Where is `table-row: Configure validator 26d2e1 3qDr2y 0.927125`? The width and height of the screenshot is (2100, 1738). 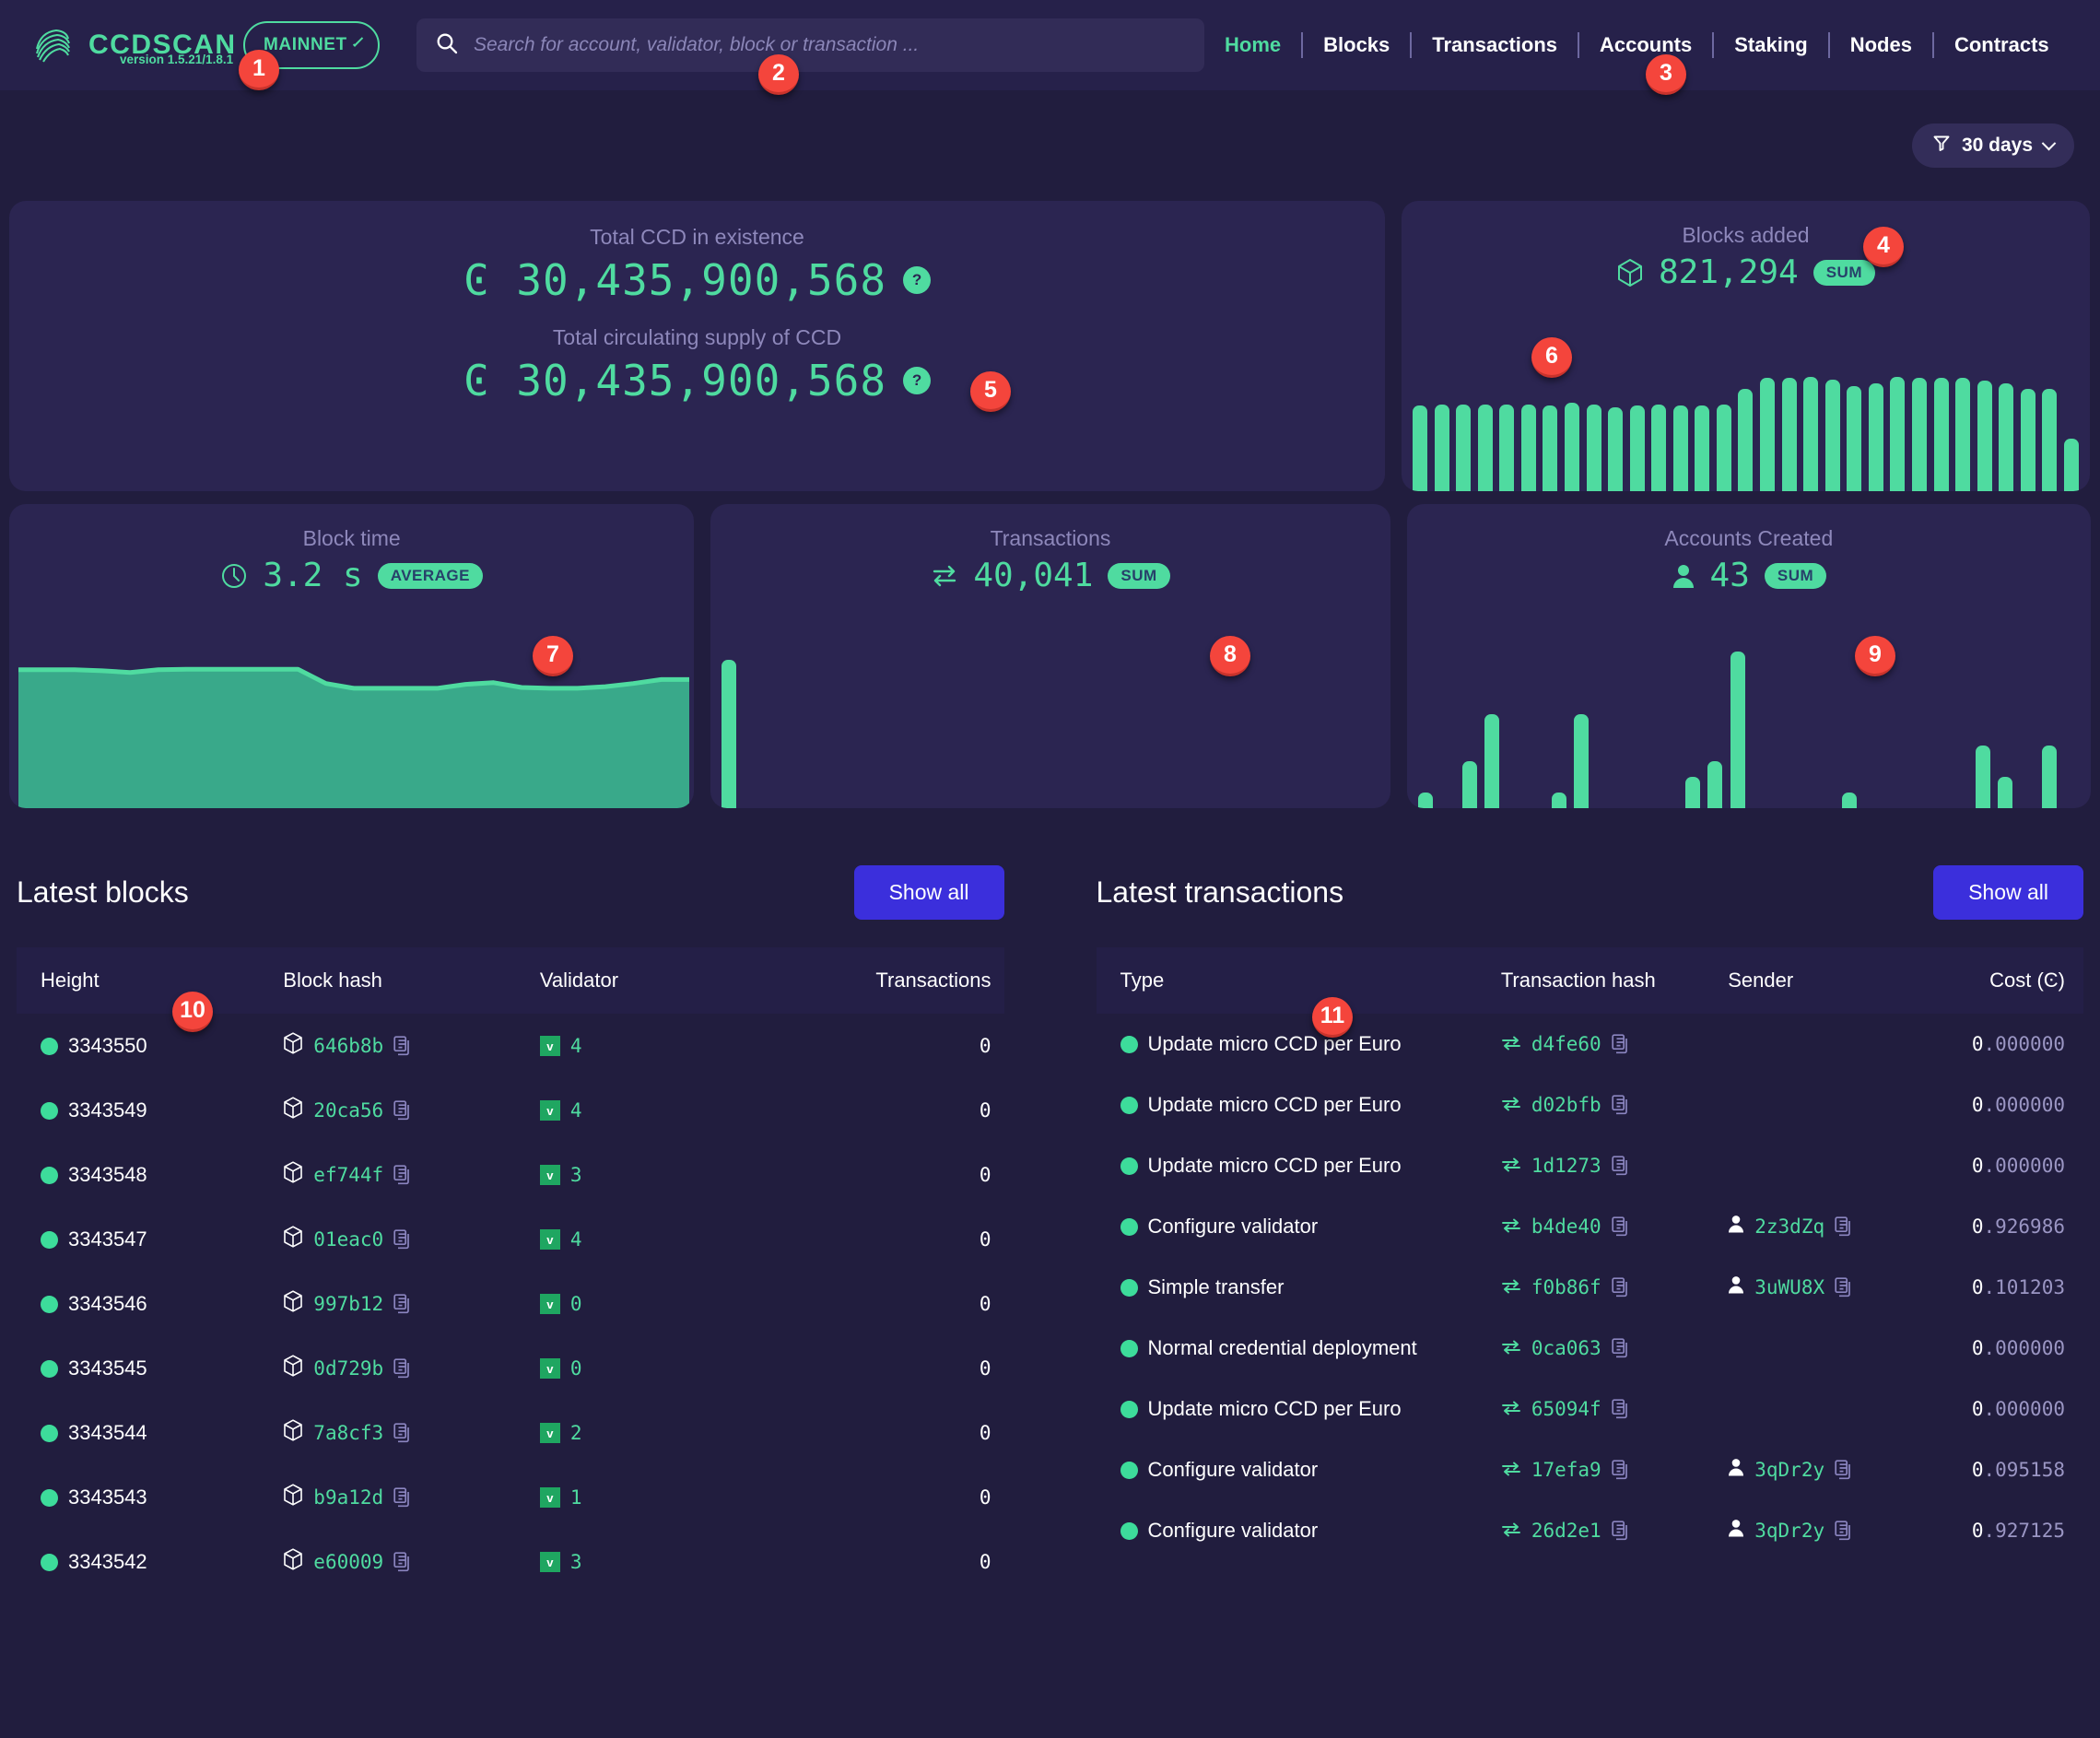
table-row: Configure validator 26d2e1 3qDr2y 0.927125 is located at coordinates (1591, 1530).